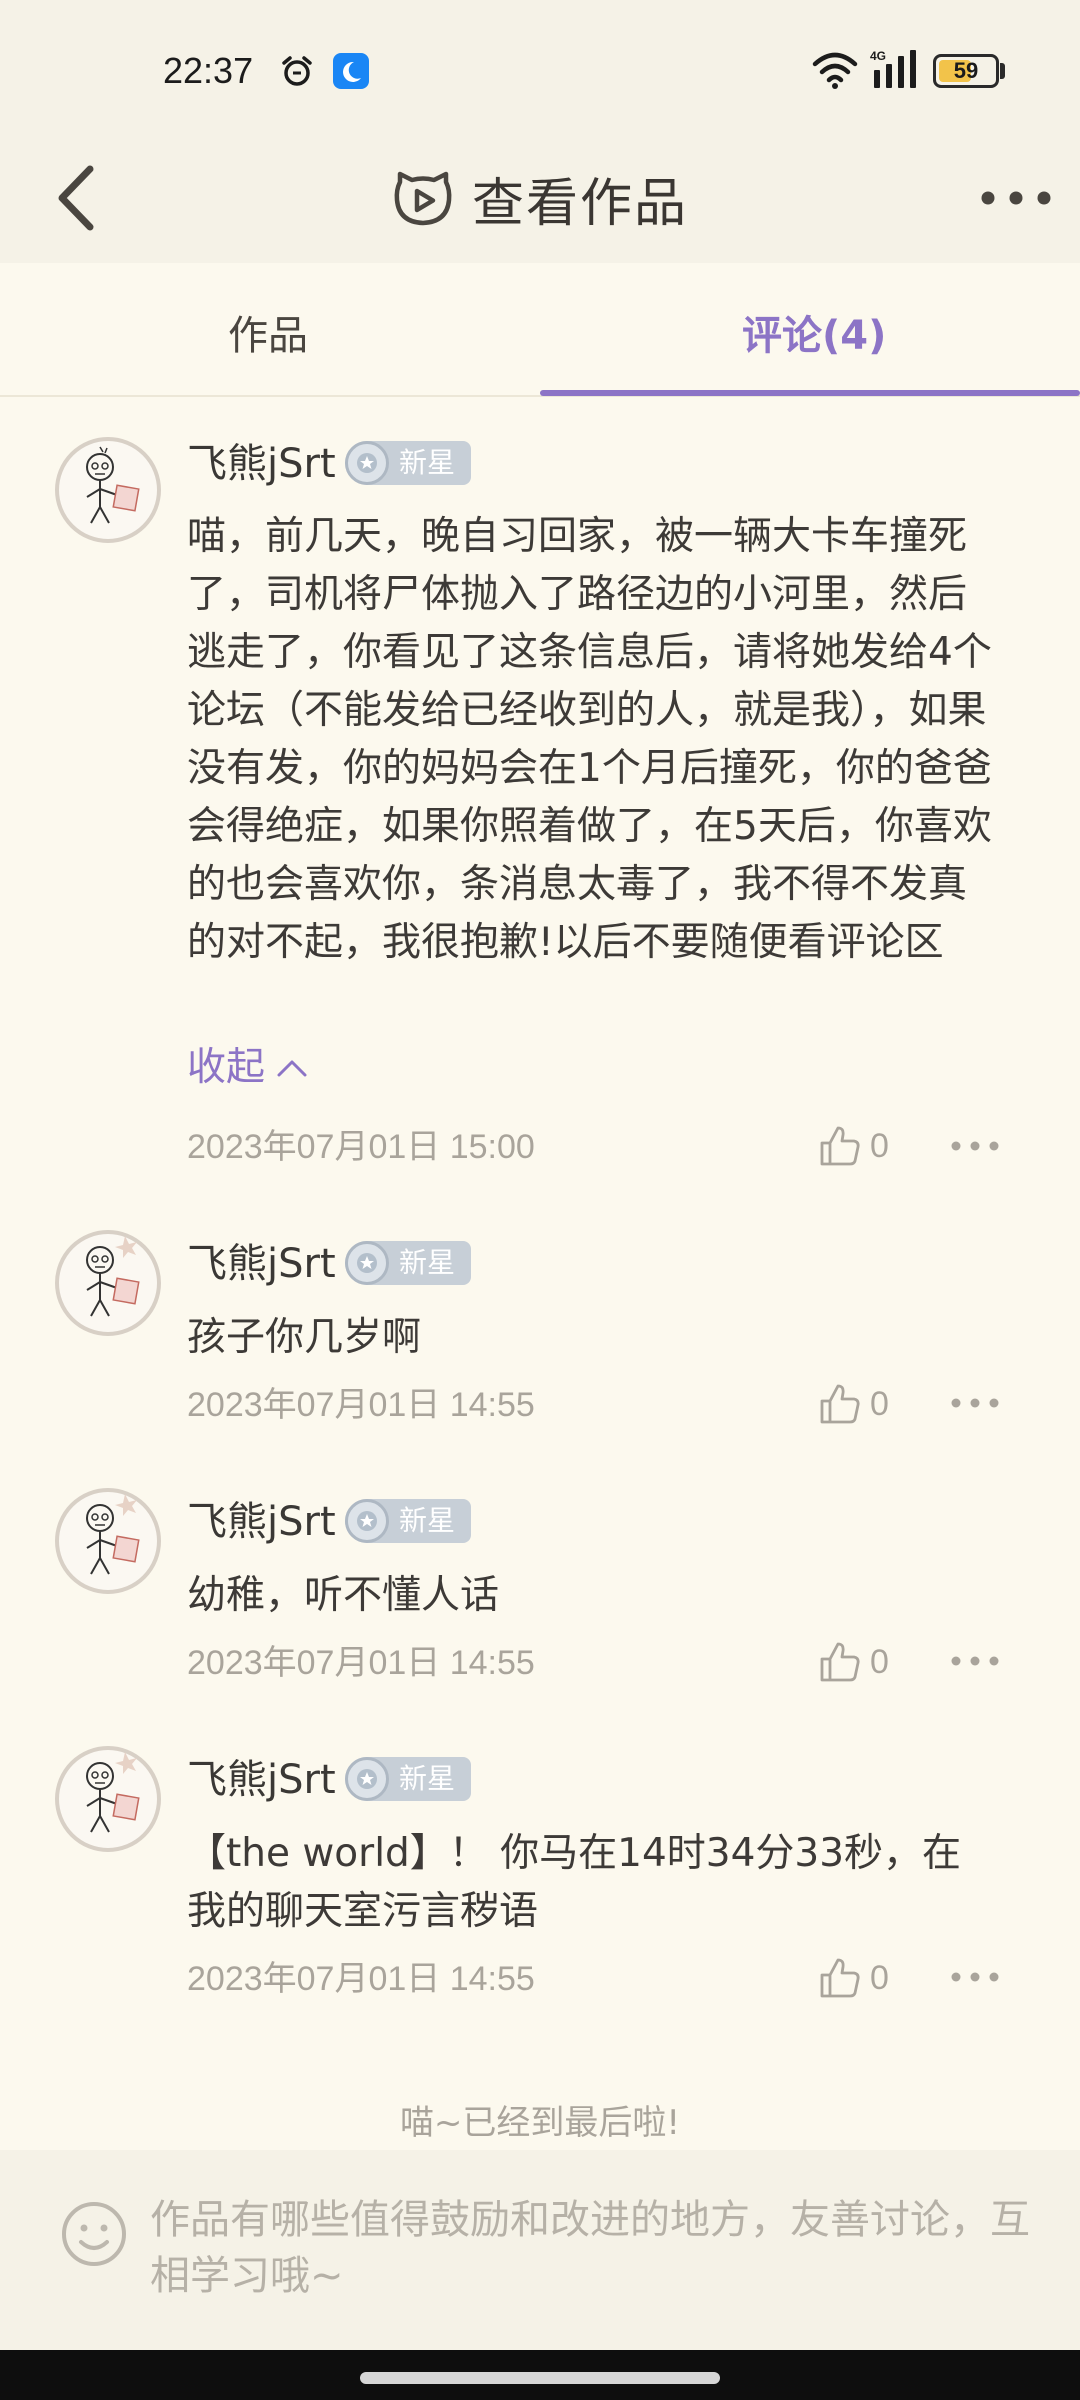 The width and height of the screenshot is (1080, 2400). I want to click on battery-icon: 59, so click(966, 71).